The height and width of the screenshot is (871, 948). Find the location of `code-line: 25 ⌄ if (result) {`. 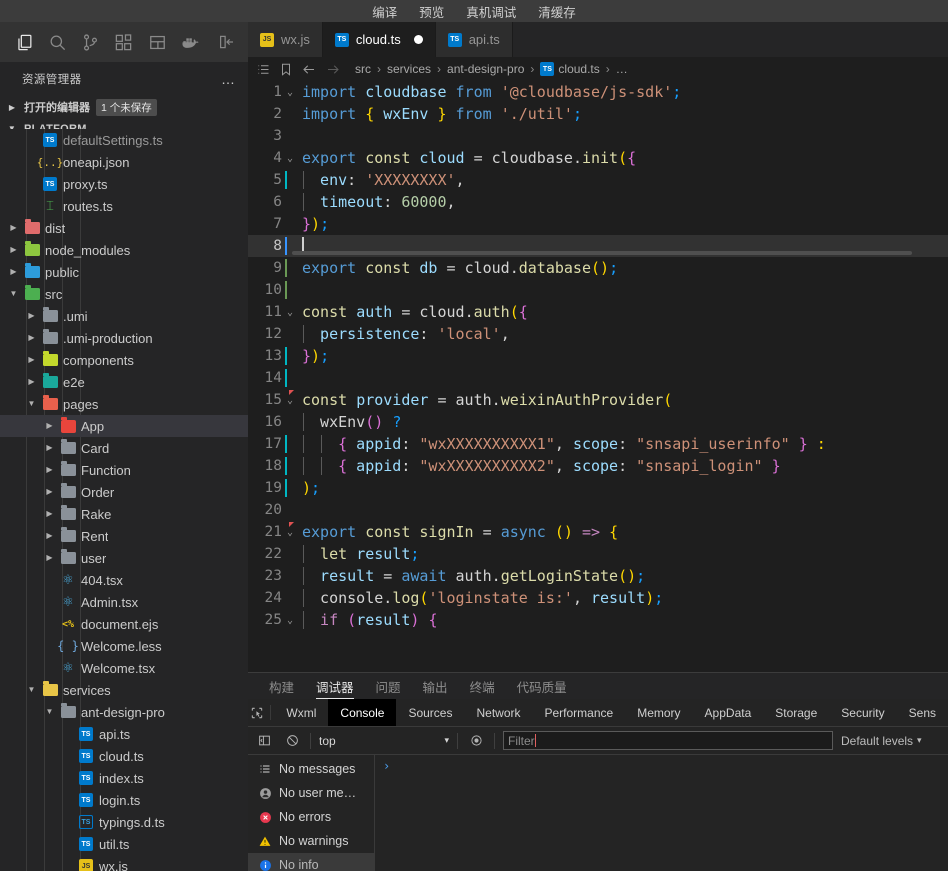

code-line: 25 ⌄ if (result) { is located at coordinates (598, 620).